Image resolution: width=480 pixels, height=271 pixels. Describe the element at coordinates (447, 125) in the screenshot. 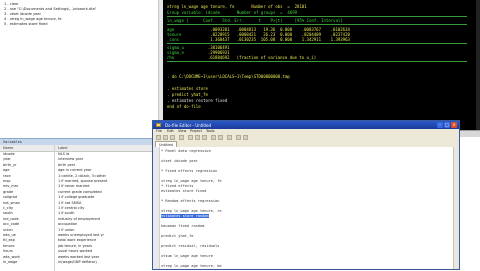

I see `maximize-button: □` at that location.